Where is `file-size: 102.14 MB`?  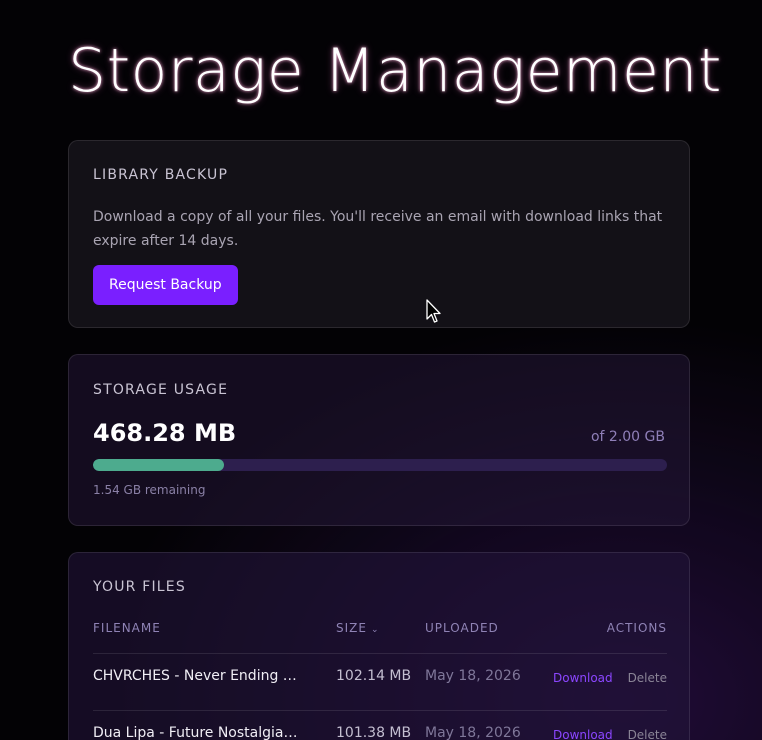 file-size: 102.14 MB is located at coordinates (374, 676).